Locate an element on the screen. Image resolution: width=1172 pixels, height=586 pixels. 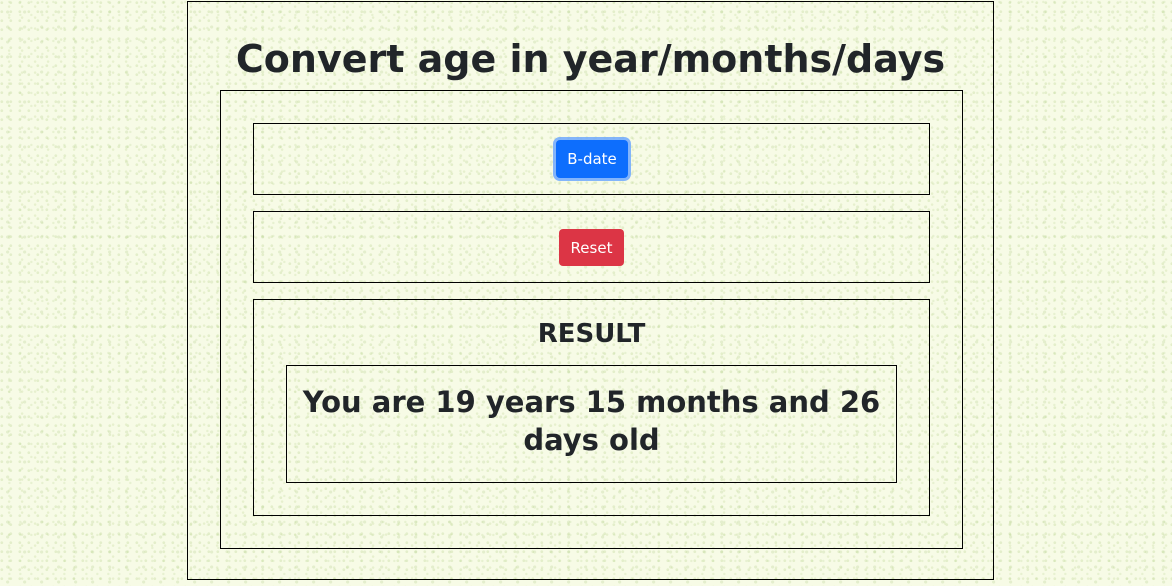
reset-button: Reset is located at coordinates (591, 247).